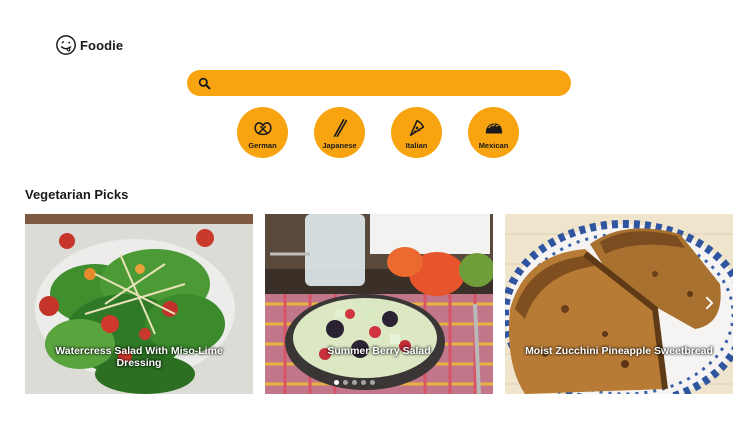 This screenshot has height=423, width=753. I want to click on cuisine-mexican-button: Mexican, so click(493, 132).